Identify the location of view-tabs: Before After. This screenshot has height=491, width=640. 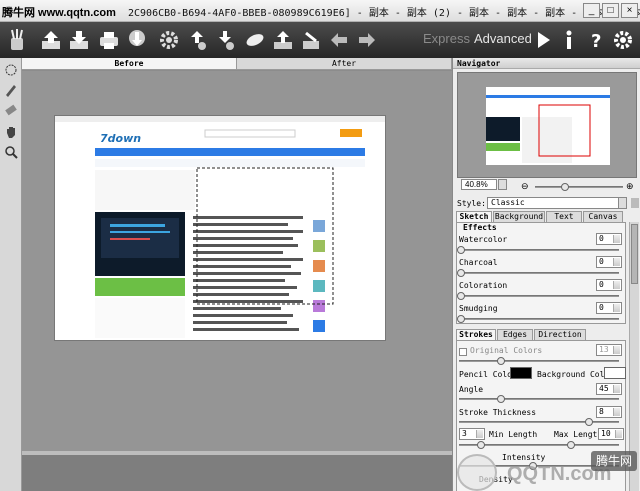
(237, 64).